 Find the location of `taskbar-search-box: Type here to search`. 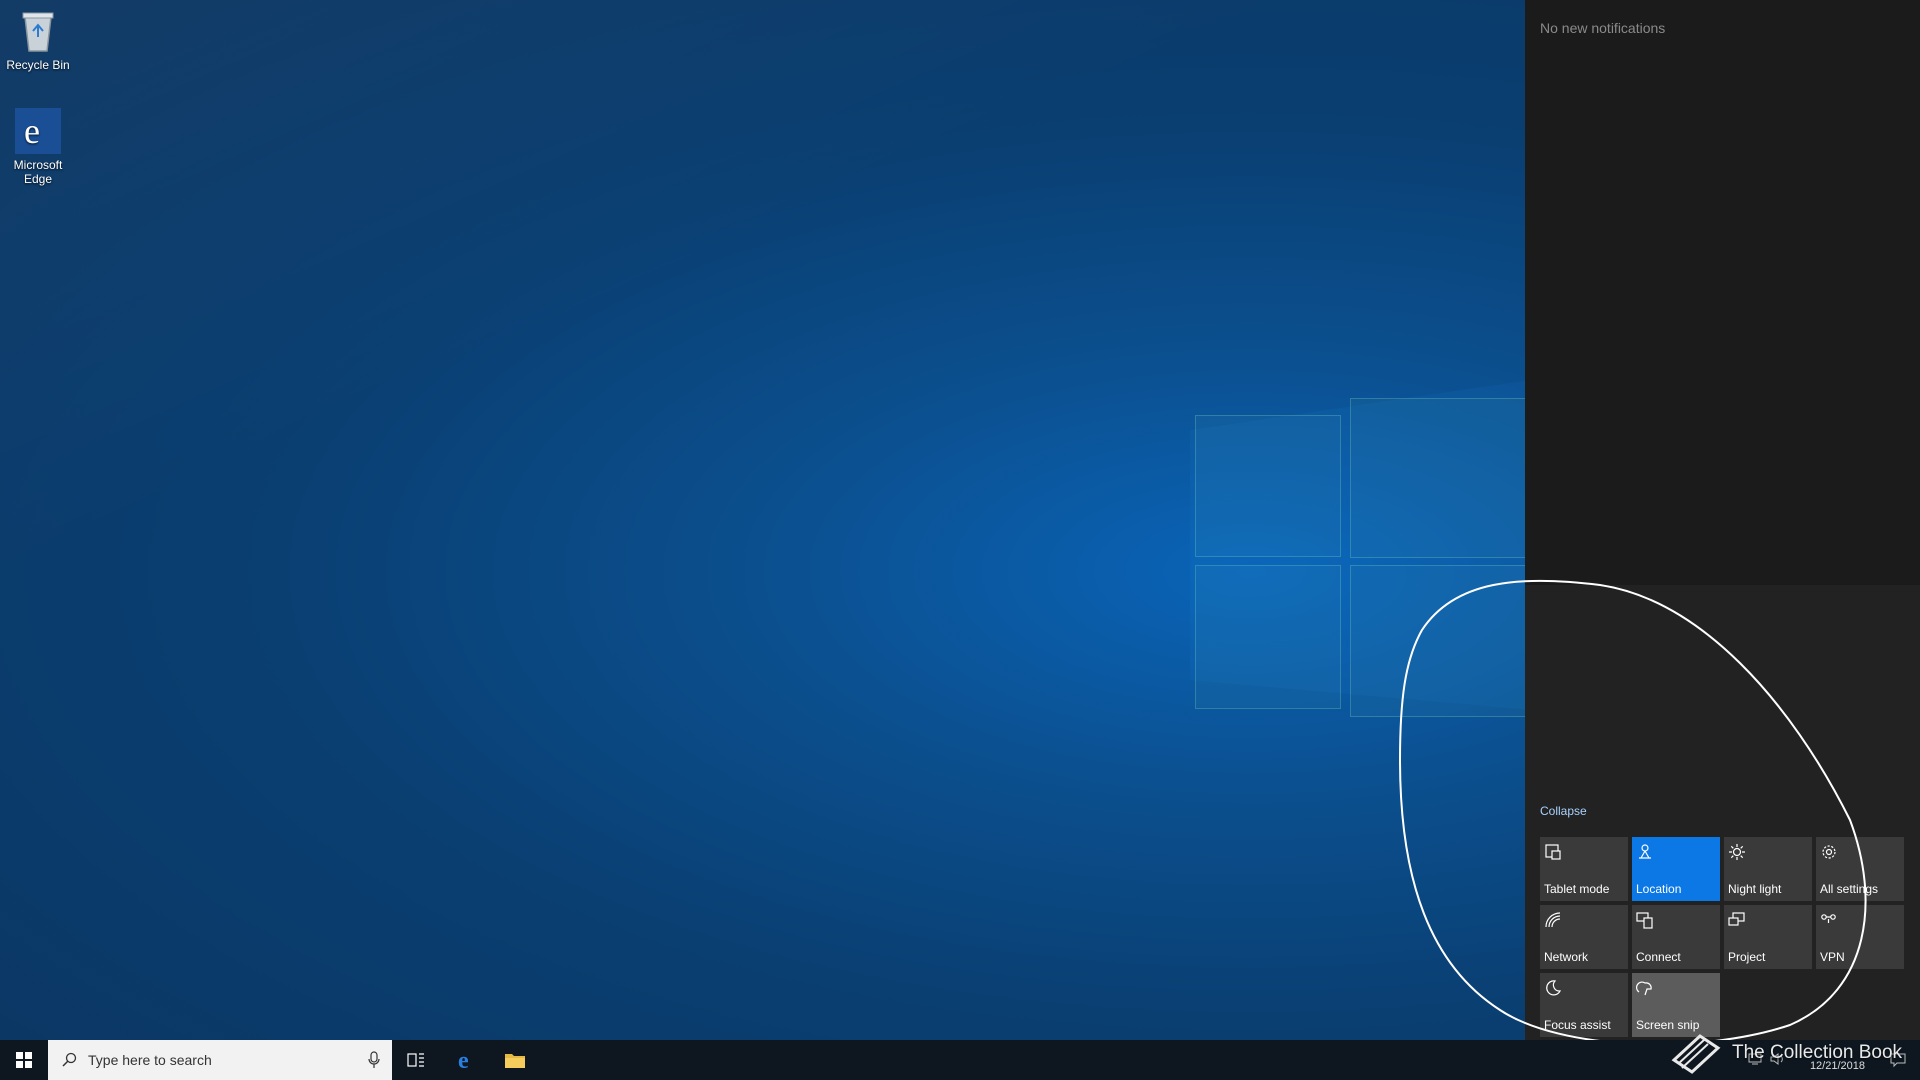

taskbar-search-box: Type here to search is located at coordinates (220, 1060).